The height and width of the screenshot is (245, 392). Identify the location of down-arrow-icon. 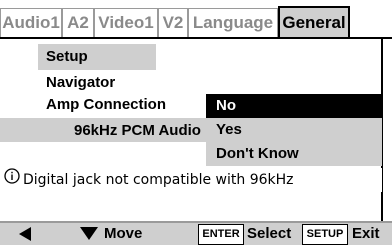
(89, 236).